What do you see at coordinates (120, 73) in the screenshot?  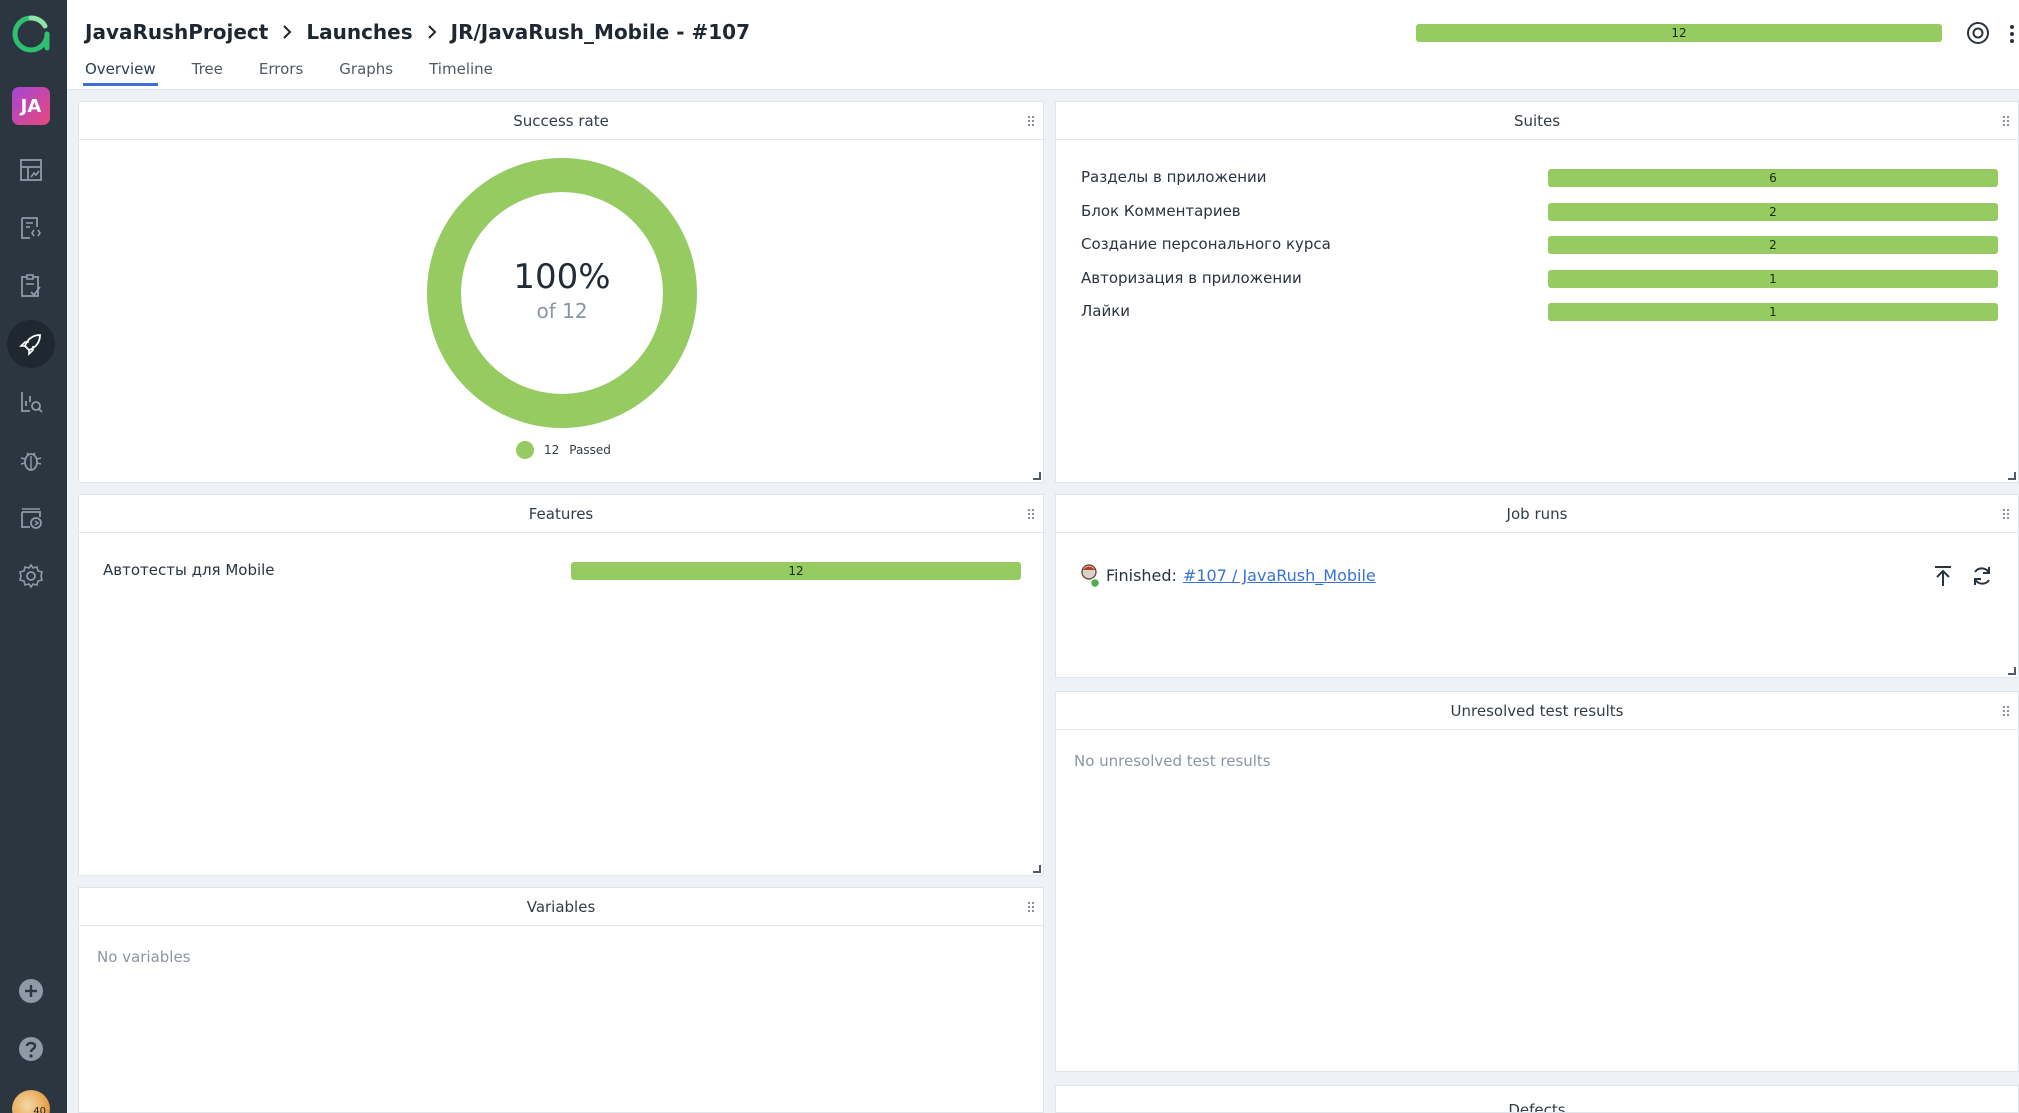 I see `tab-overview: Overview` at bounding box center [120, 73].